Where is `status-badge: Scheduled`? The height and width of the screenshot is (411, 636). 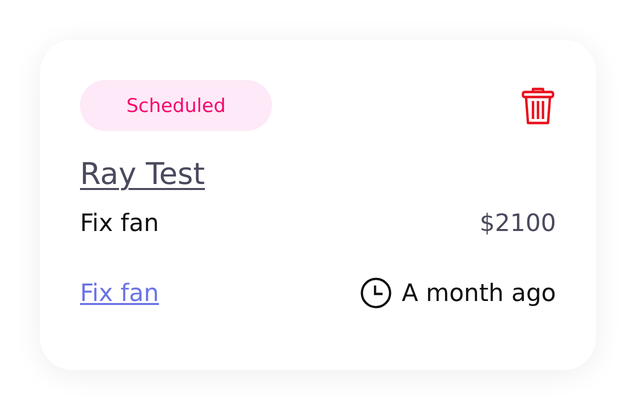 status-badge: Scheduled is located at coordinates (176, 105).